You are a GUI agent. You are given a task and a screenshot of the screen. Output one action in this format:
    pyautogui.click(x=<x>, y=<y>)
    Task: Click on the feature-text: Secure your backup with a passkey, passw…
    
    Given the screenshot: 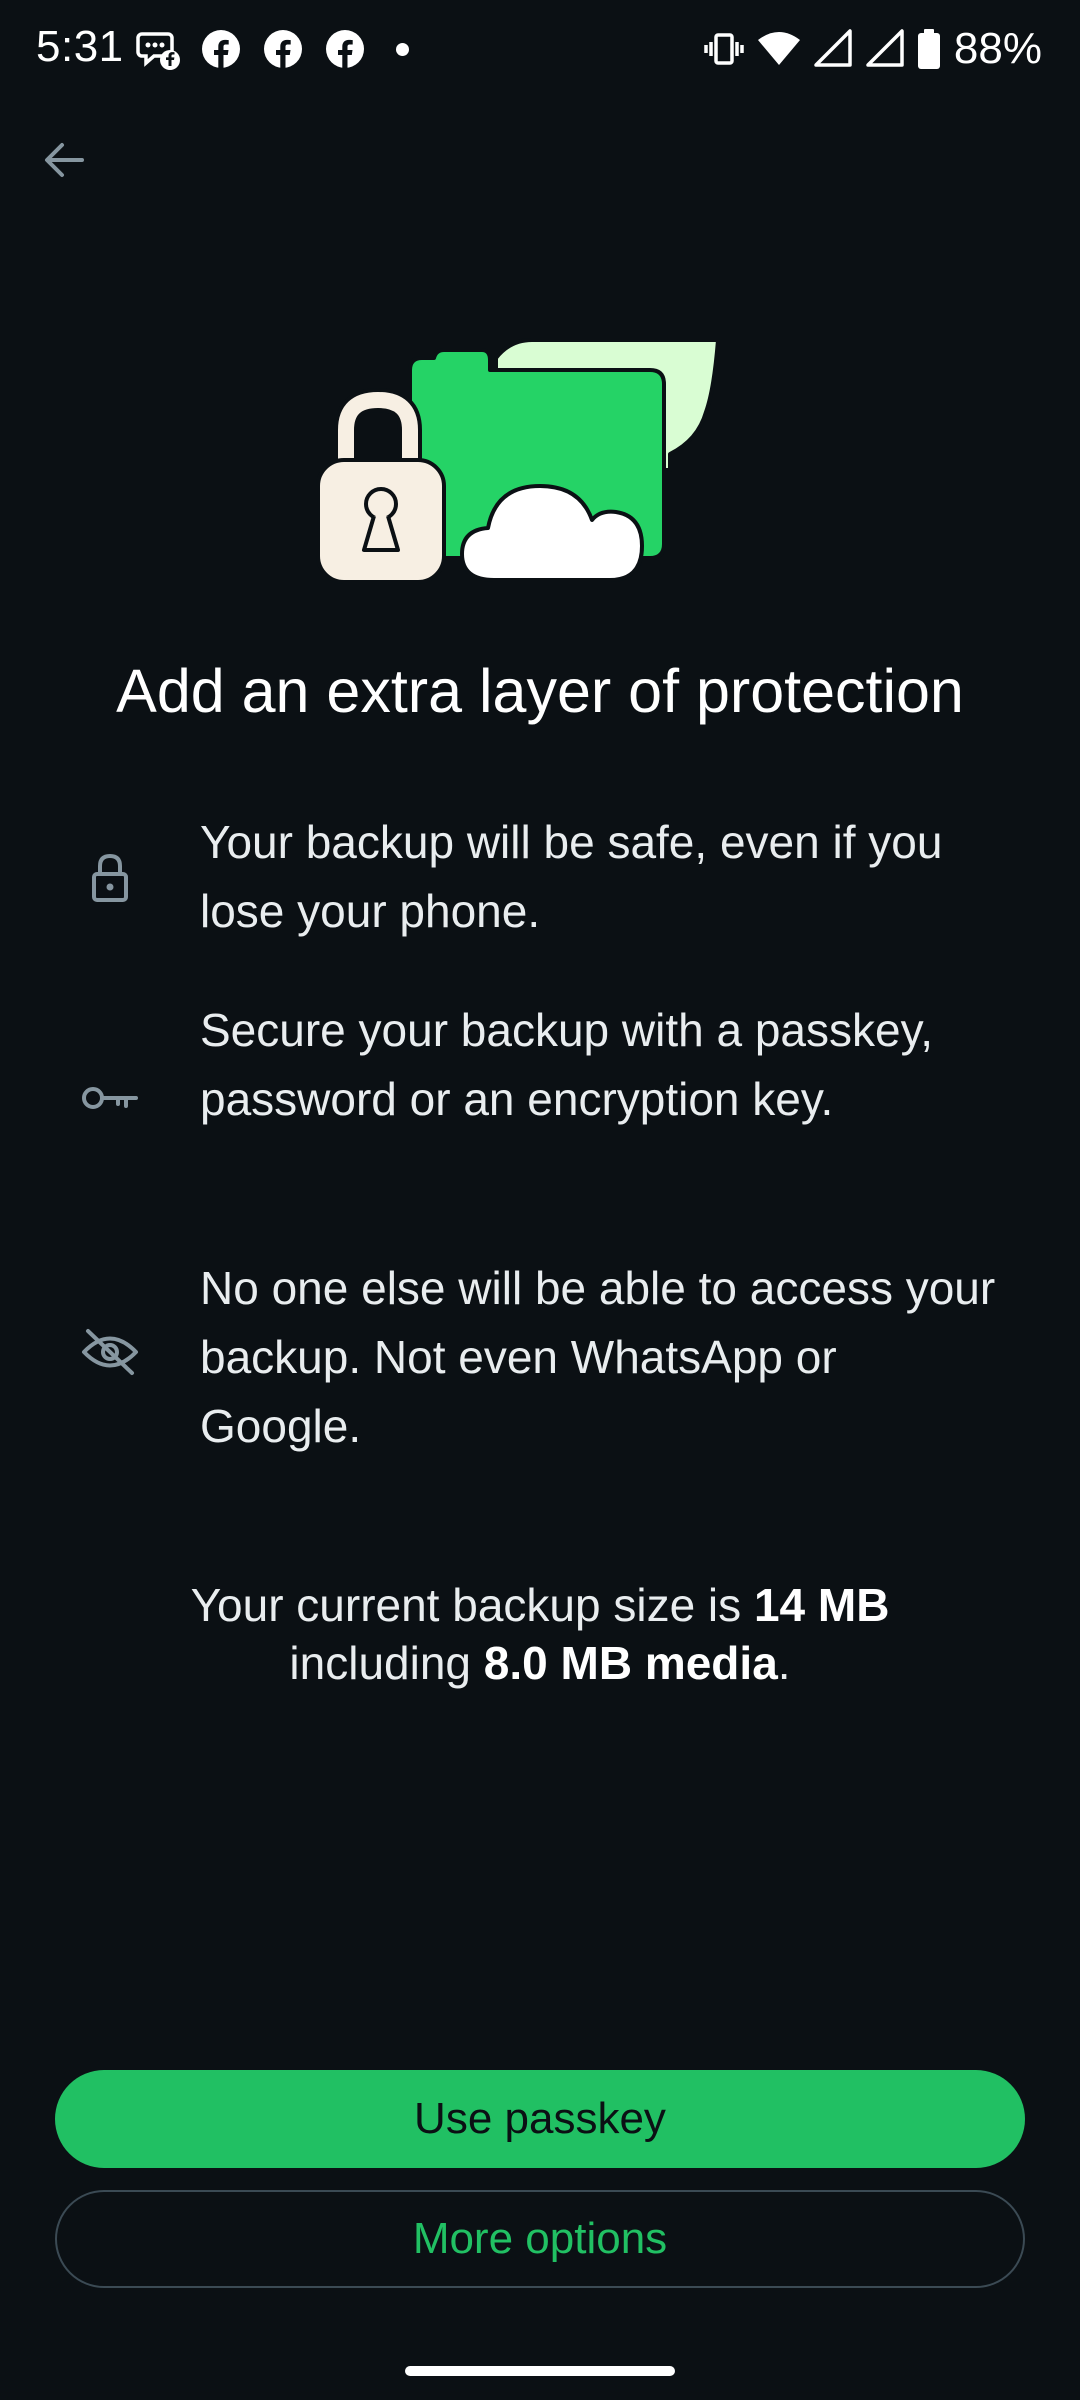 What is the action you would take?
    pyautogui.click(x=566, y=1064)
    